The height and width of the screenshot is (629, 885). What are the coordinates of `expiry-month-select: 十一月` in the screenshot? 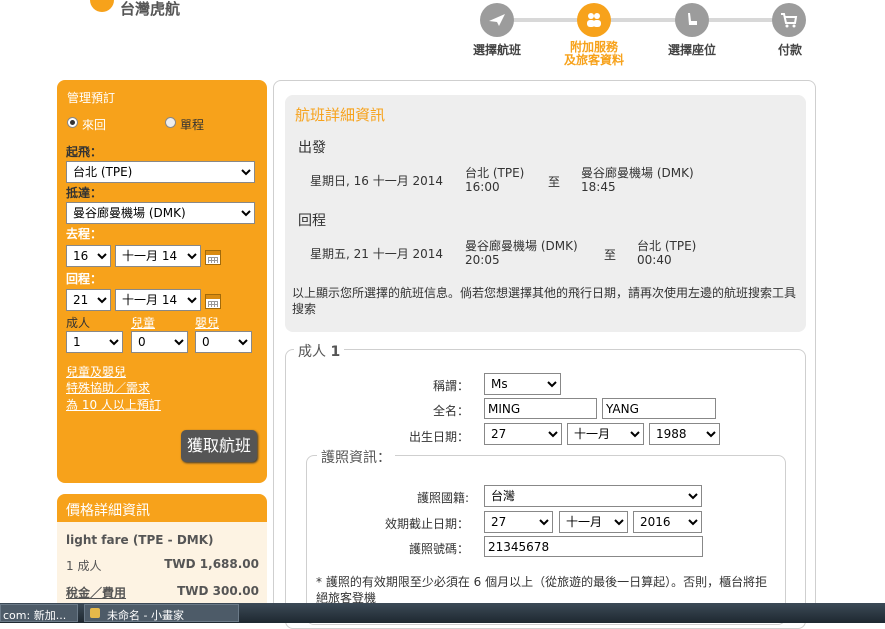 It's located at (593, 522).